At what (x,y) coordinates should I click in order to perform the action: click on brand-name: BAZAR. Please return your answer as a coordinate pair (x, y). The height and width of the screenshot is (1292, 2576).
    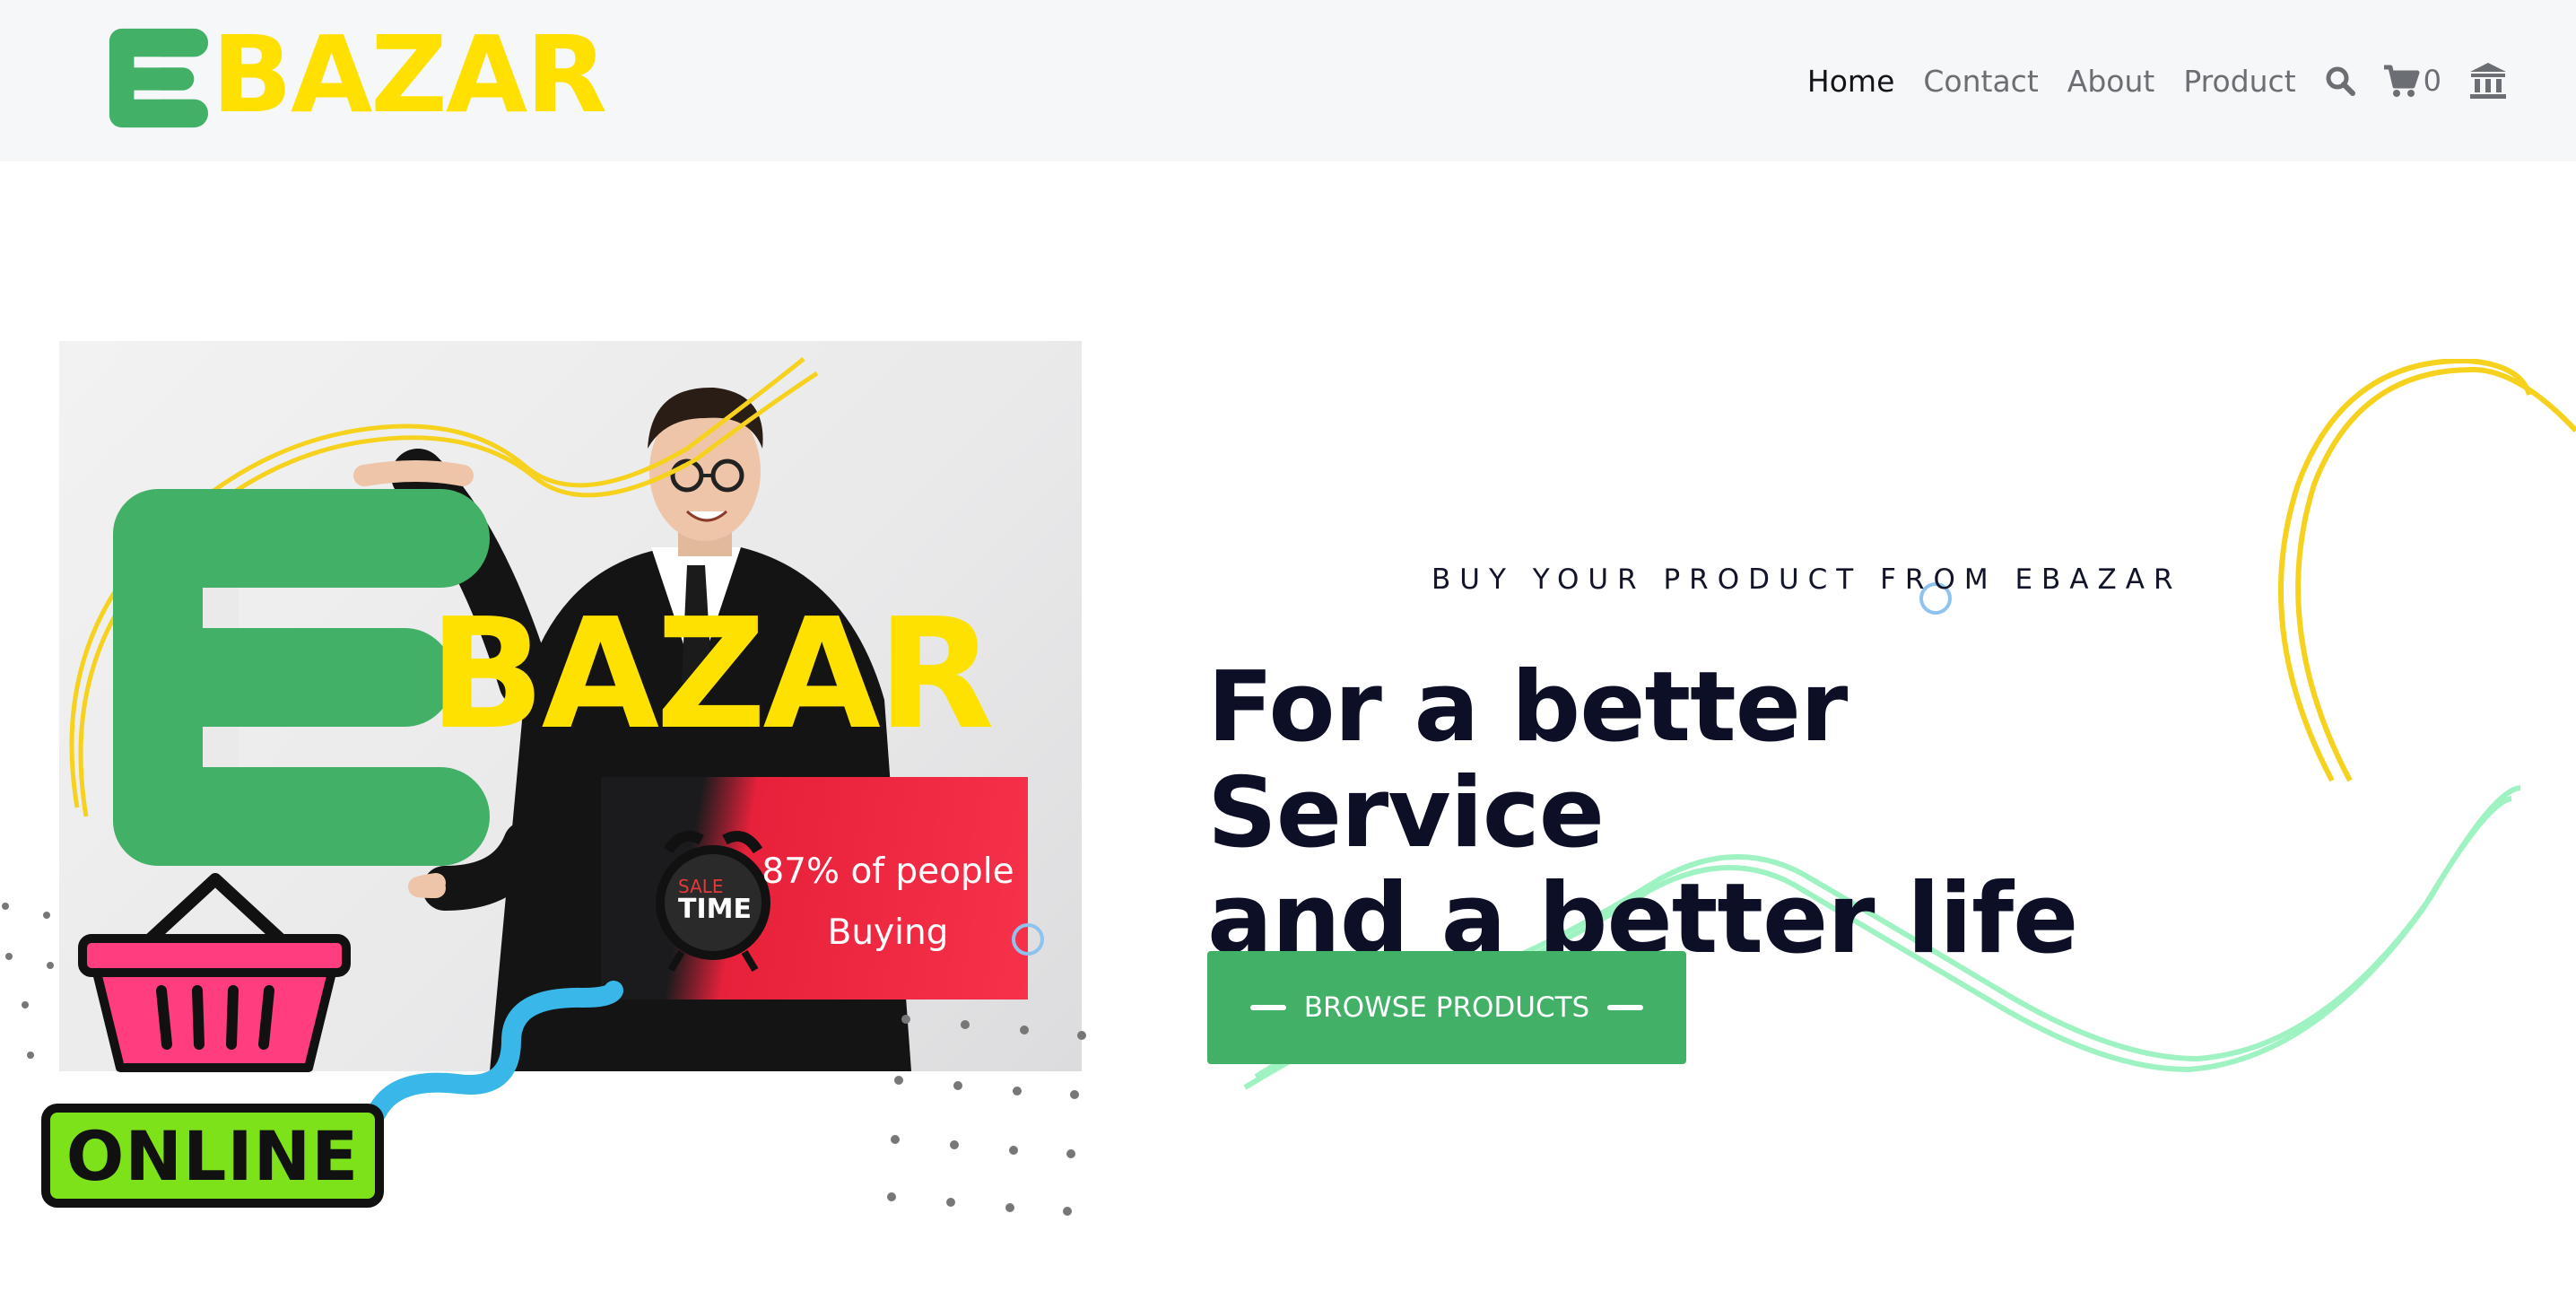
    Looking at the image, I should click on (409, 74).